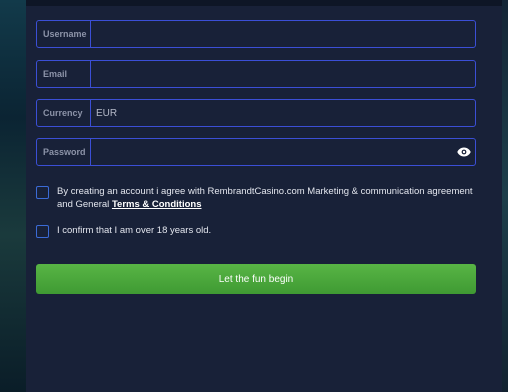  Describe the element at coordinates (256, 279) in the screenshot. I see `submit-button: Let the fun begin` at that location.